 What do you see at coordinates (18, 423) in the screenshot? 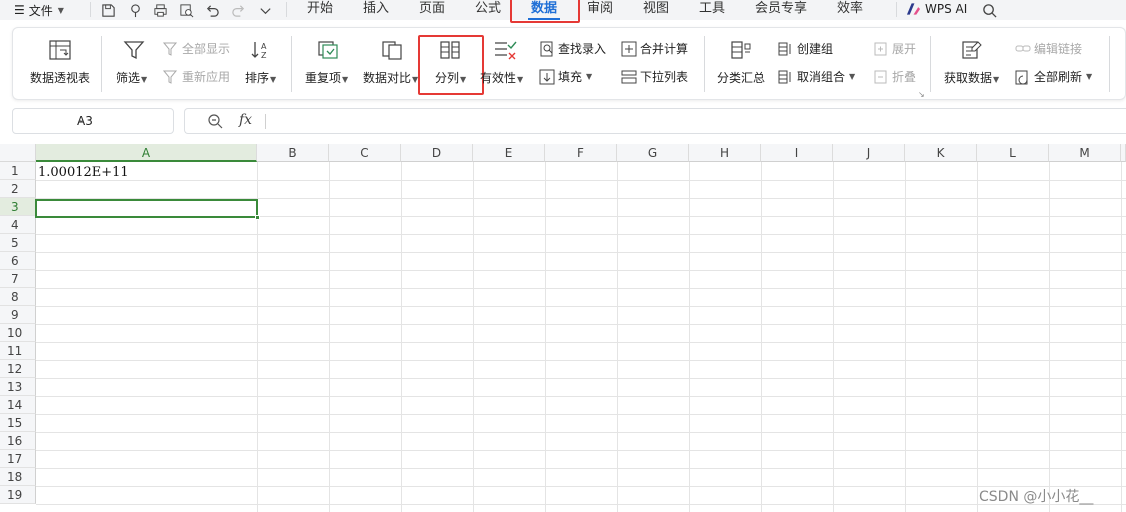
I see `row-header-15: 15` at bounding box center [18, 423].